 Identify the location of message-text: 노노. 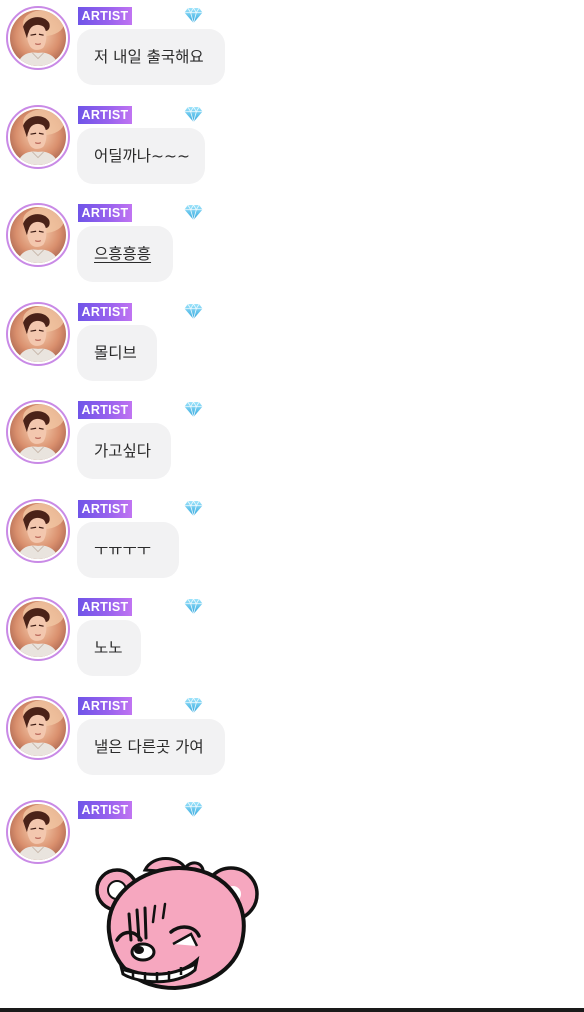
(108, 648).